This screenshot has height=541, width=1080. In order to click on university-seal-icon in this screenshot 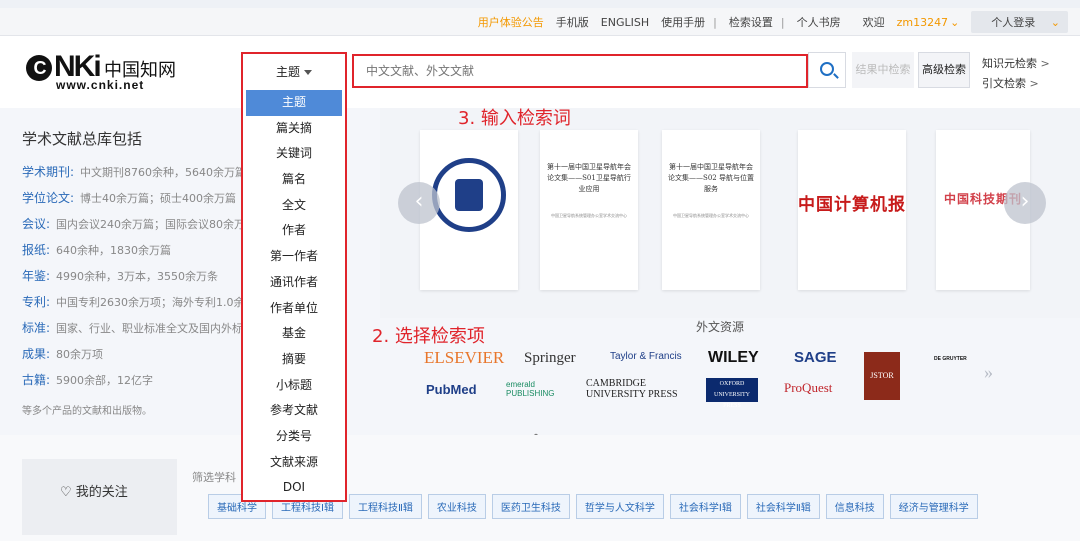, I will do `click(469, 195)`.